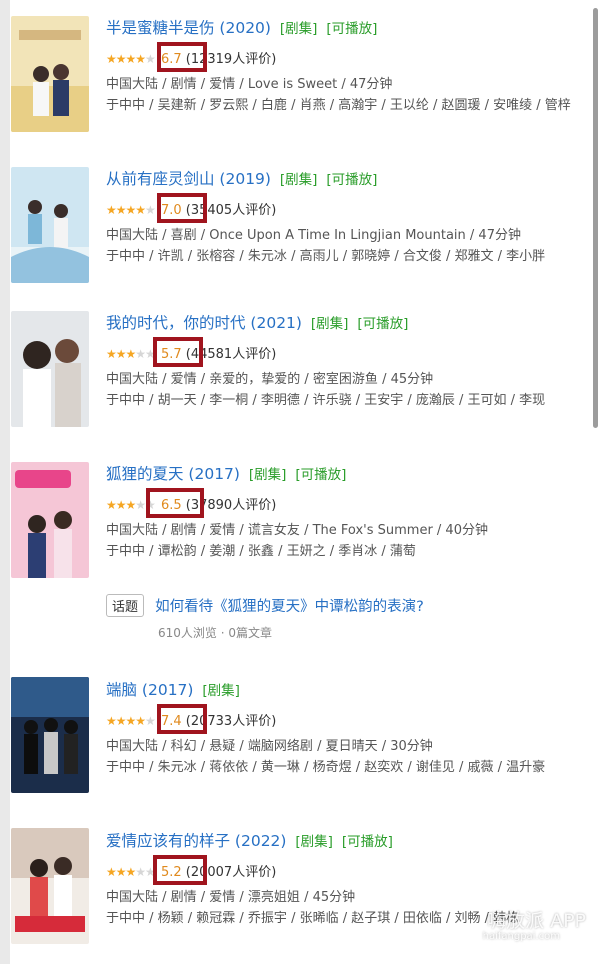 The width and height of the screenshot is (600, 964). What do you see at coordinates (196, 841) in the screenshot?
I see `item-title: 爱情应该有的样子 (2022)` at bounding box center [196, 841].